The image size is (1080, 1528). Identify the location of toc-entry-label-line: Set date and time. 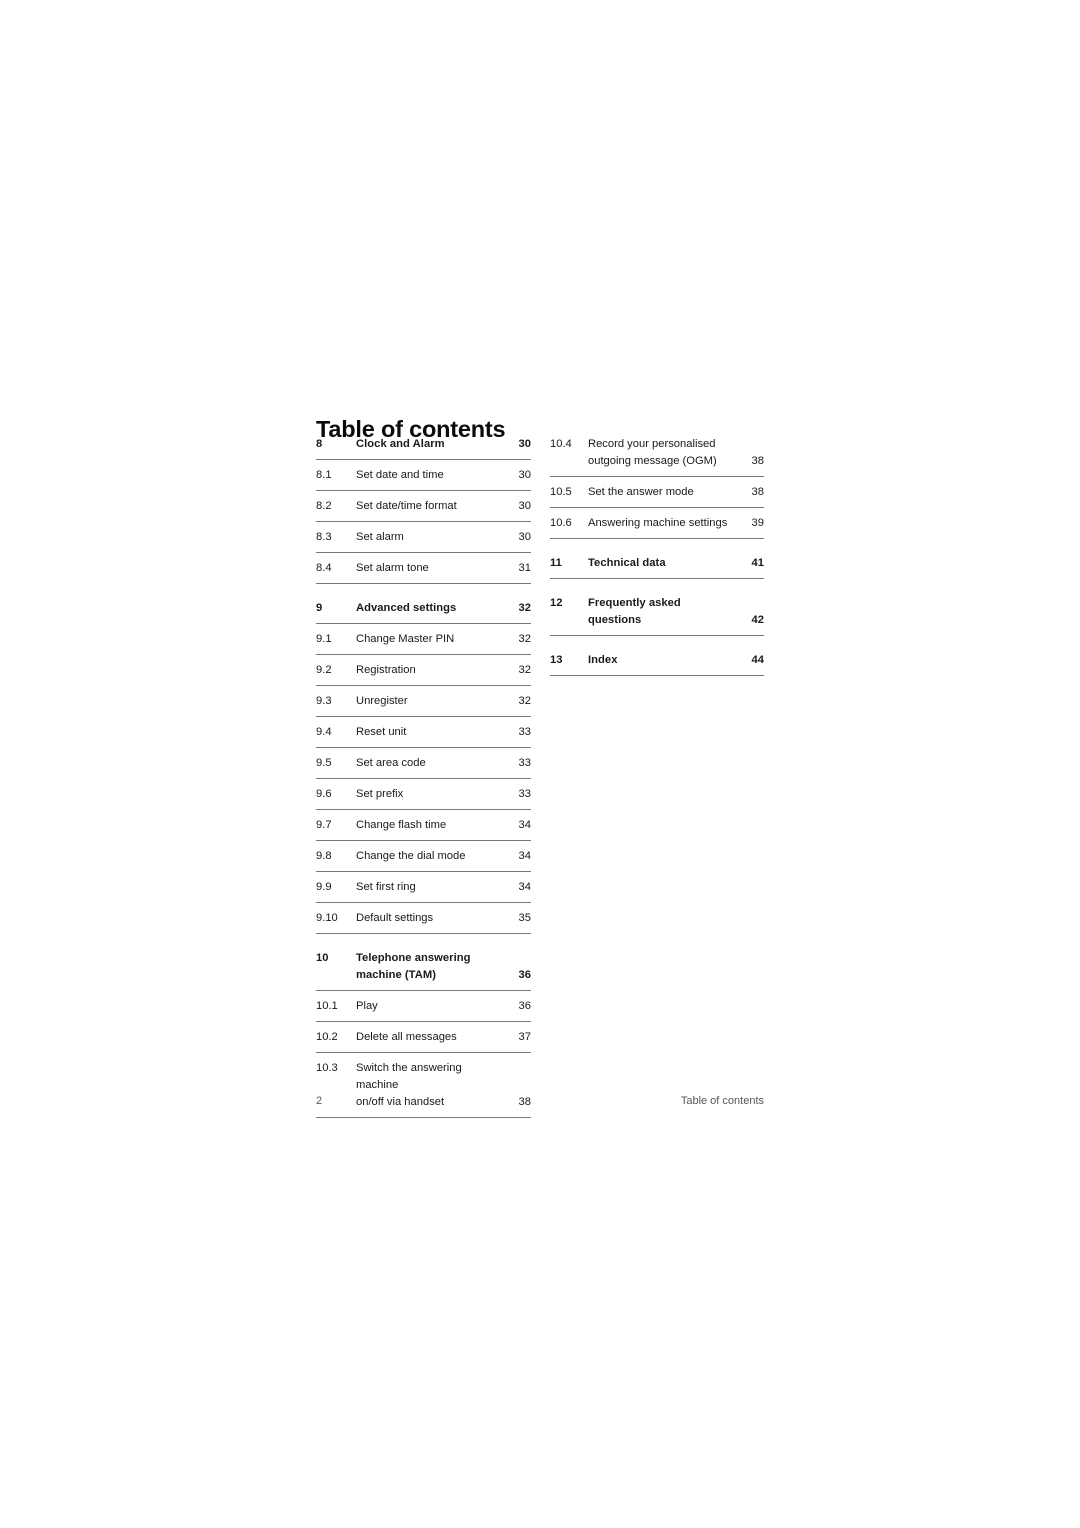
(400, 475).